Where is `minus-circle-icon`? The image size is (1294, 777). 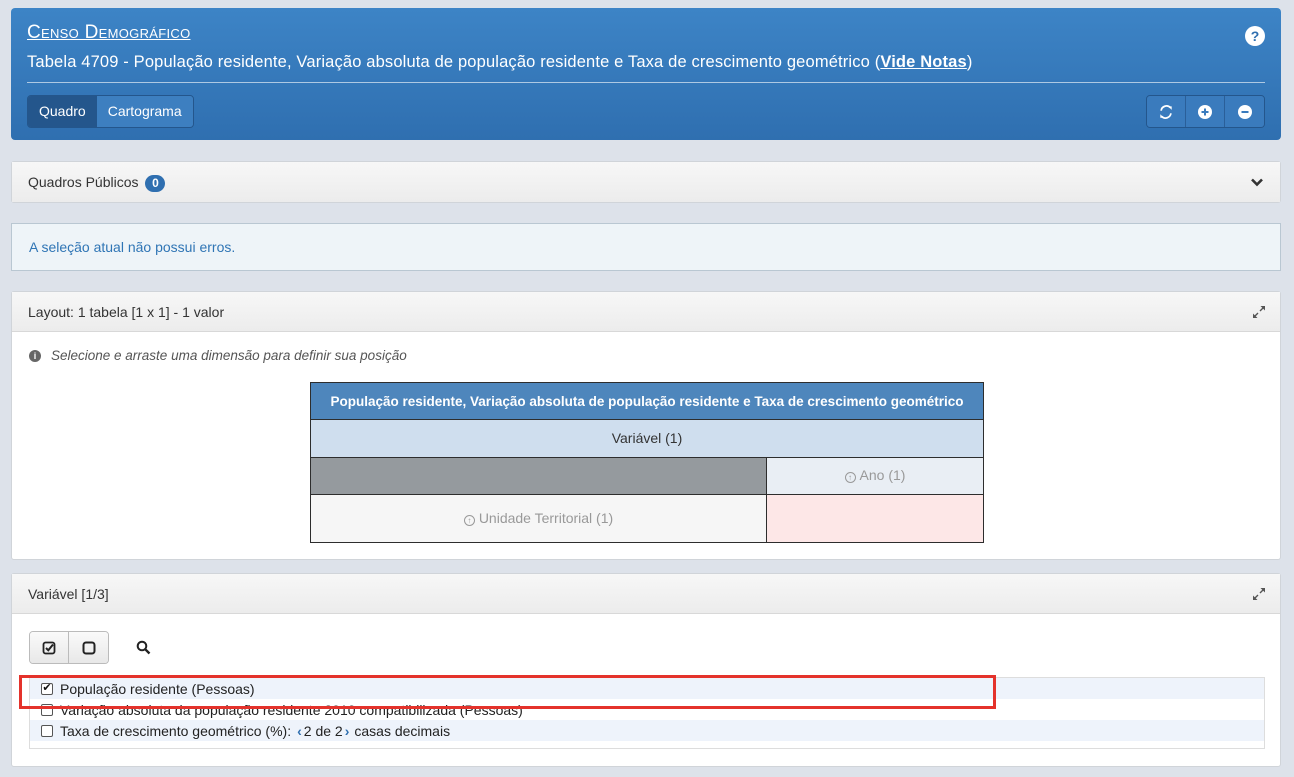
minus-circle-icon is located at coordinates (1244, 111).